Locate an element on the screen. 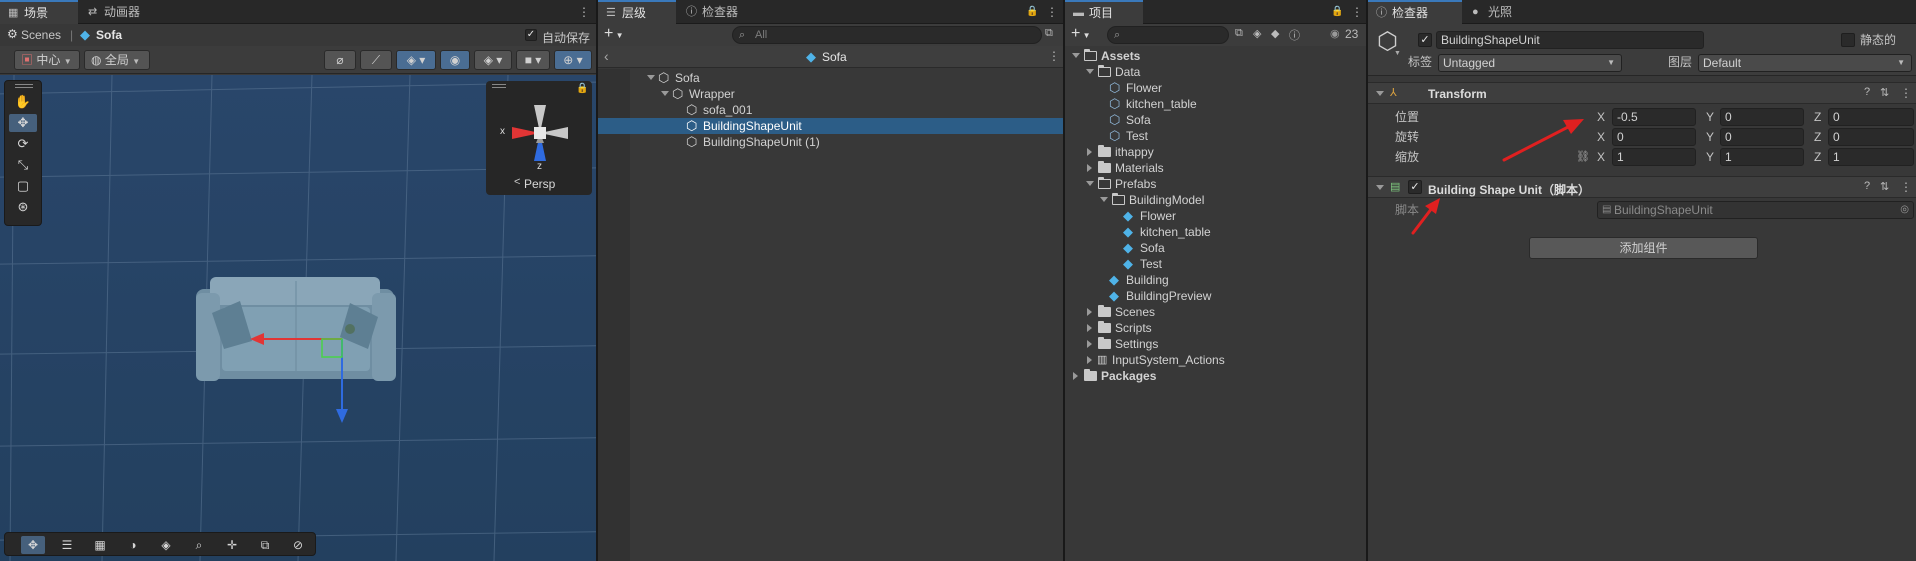 This screenshot has height=561, width=1916. hierarchy-more-icon: ⋮ is located at coordinates (1052, 12).